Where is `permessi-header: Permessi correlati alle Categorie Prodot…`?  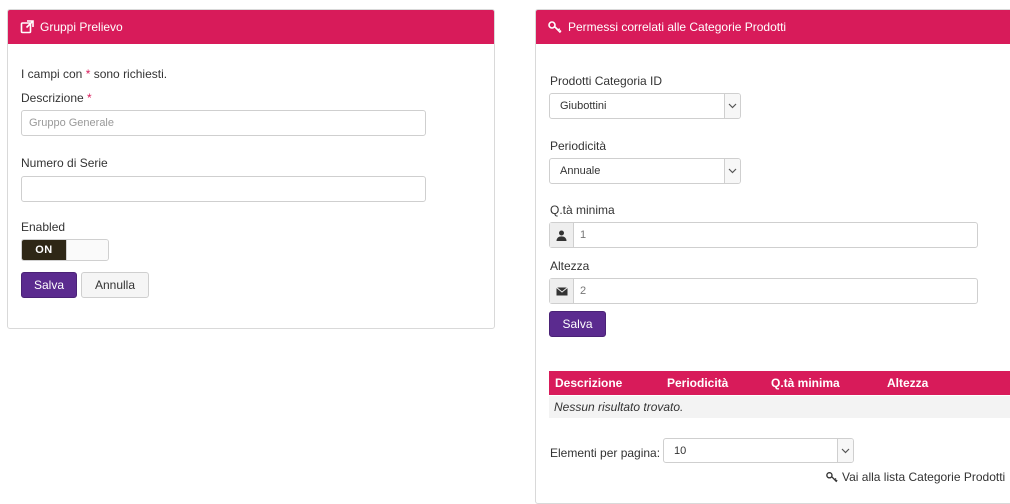 permessi-header: Permessi correlati alle Categorie Prodot… is located at coordinates (773, 27).